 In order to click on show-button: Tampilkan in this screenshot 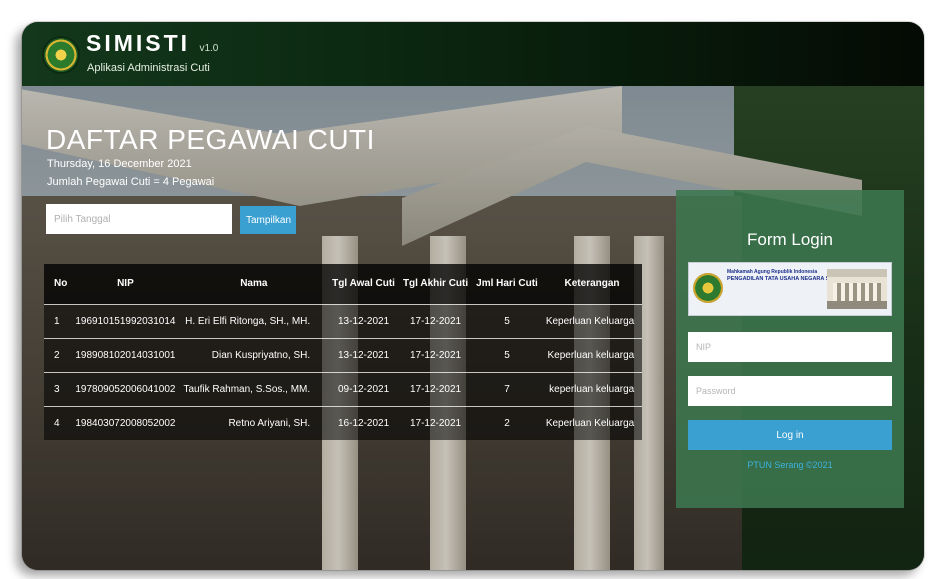, I will do `click(268, 220)`.